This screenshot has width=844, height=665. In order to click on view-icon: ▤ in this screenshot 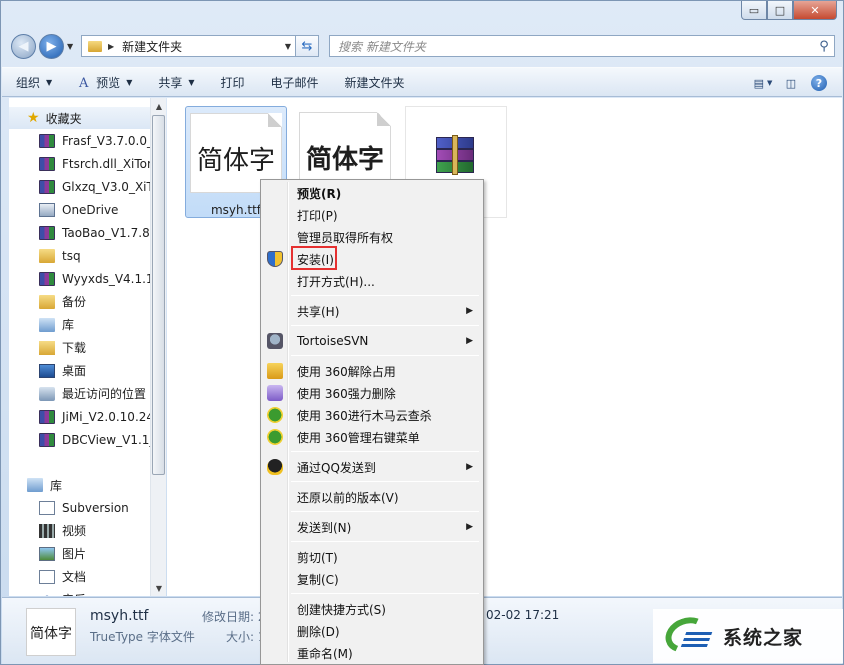, I will do `click(758, 83)`.